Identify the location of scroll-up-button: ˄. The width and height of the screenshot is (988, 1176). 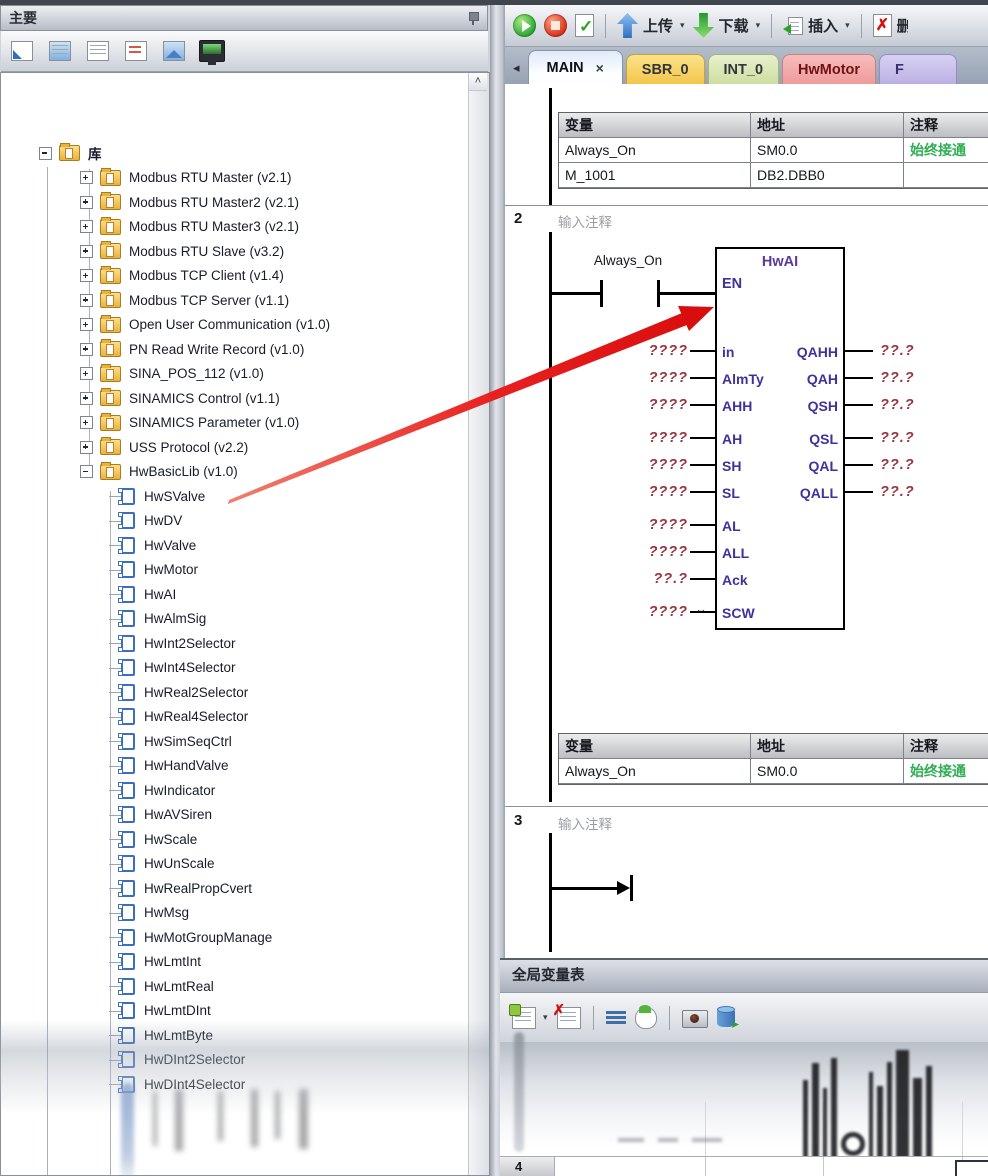
(478, 82).